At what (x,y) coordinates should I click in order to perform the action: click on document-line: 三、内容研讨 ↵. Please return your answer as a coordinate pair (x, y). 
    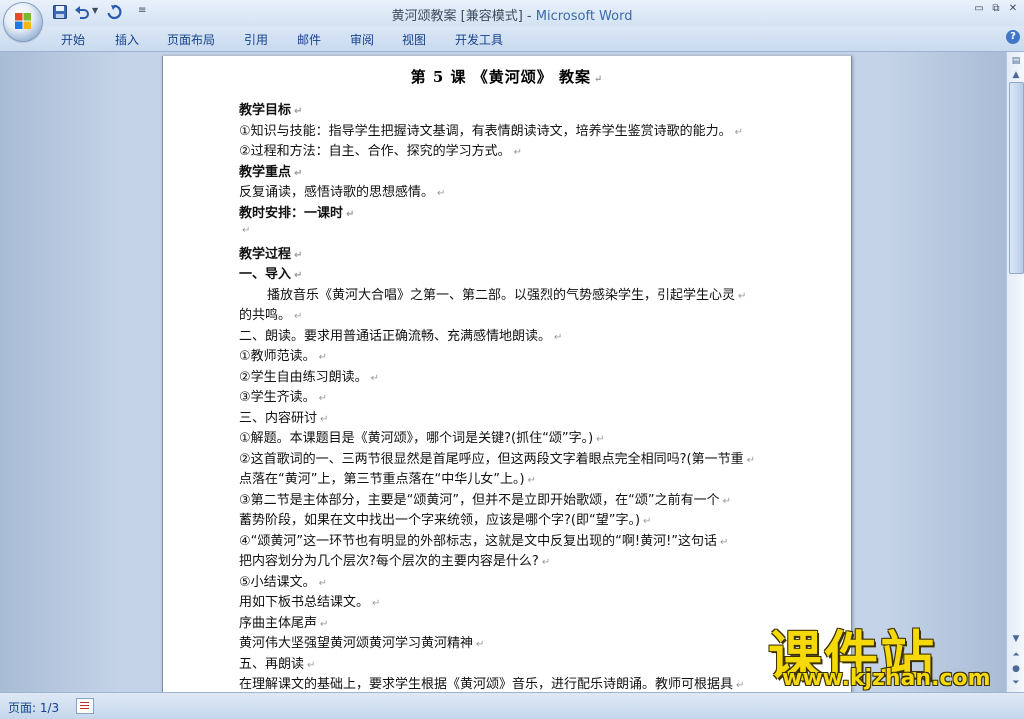
    Looking at the image, I should click on (283, 416).